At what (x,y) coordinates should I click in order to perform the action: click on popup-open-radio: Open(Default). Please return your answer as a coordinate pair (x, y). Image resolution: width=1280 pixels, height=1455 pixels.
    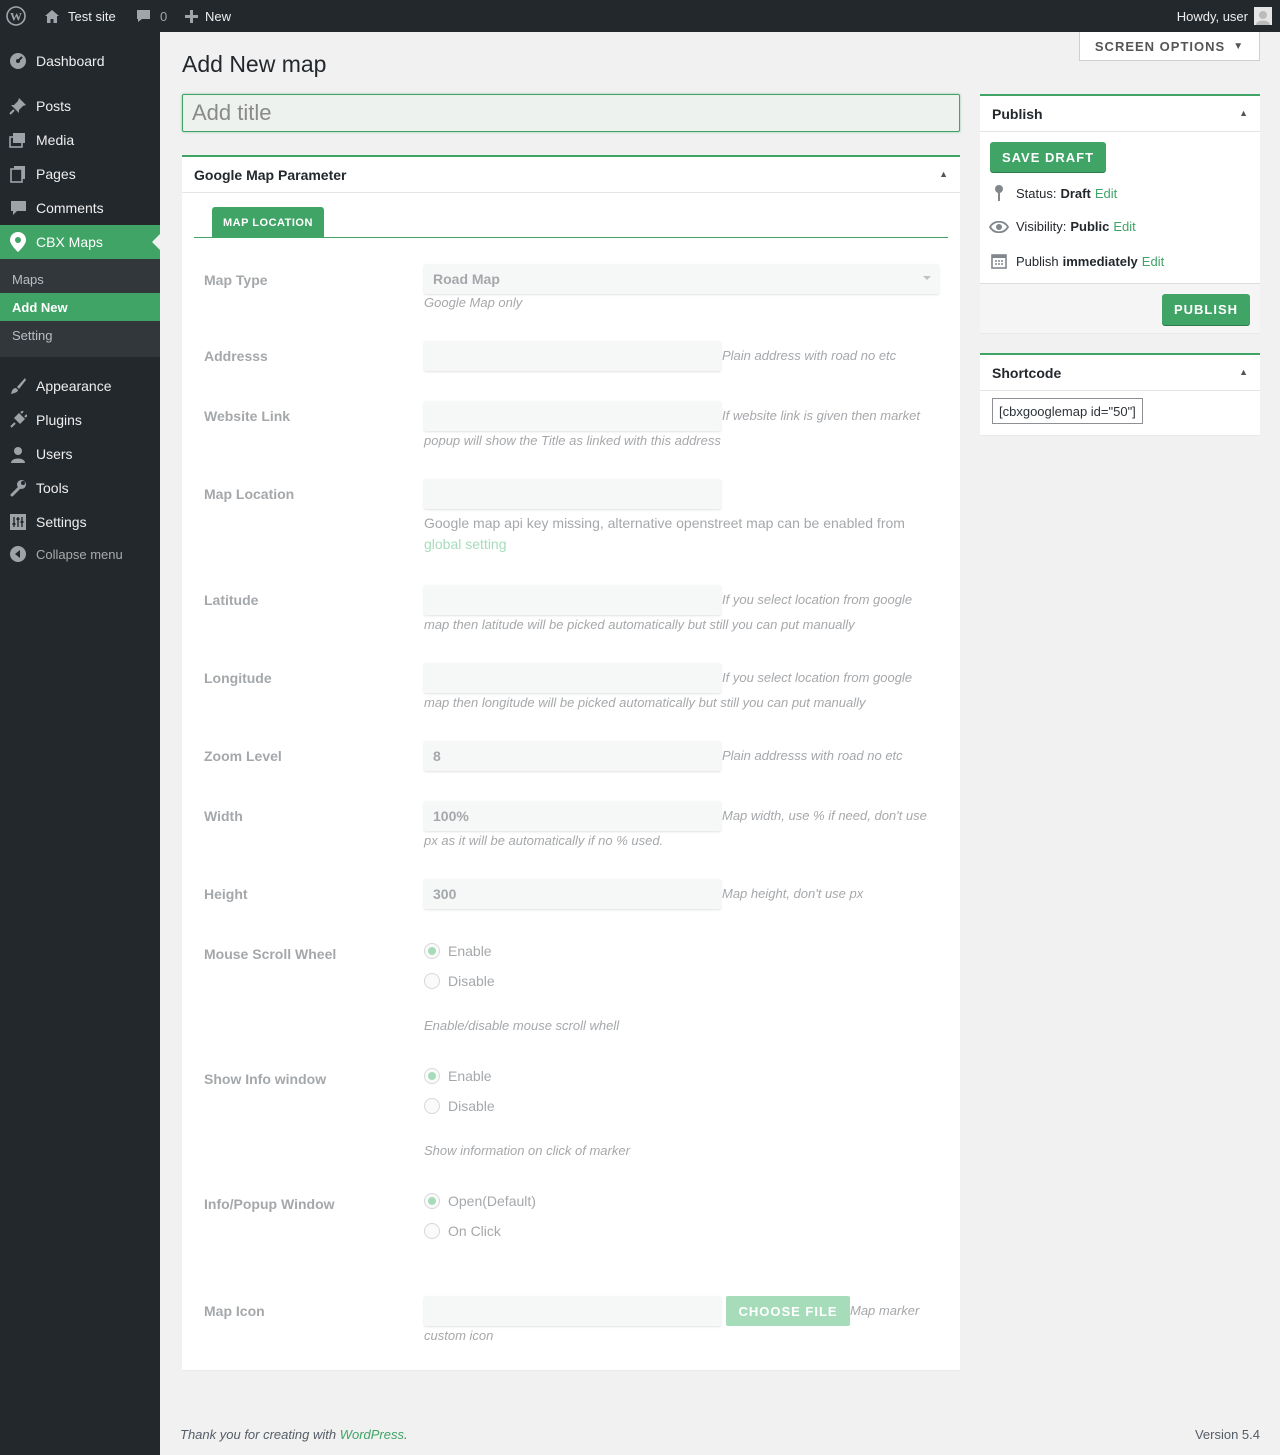
    Looking at the image, I should click on (480, 1201).